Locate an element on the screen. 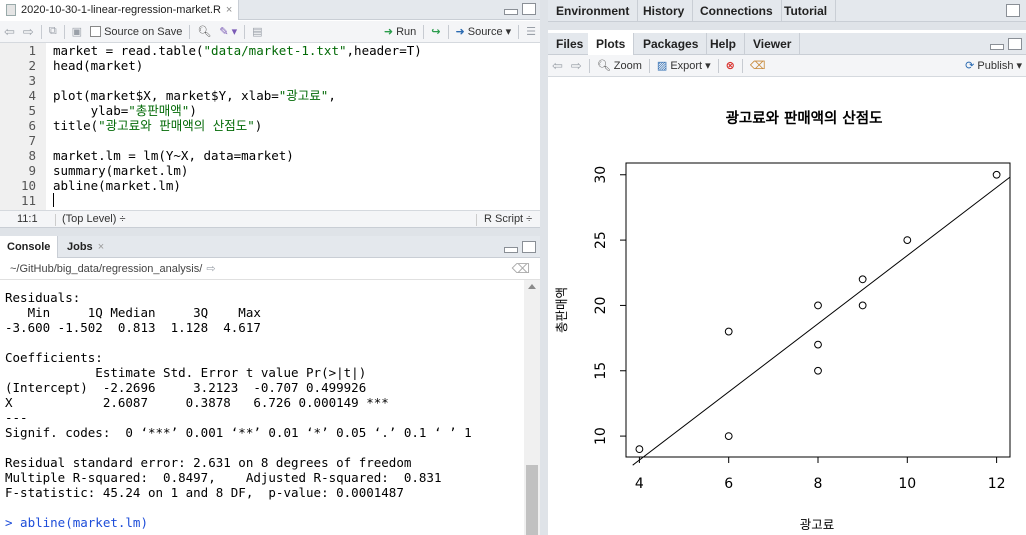  tab-files-label: Files is located at coordinates (570, 44).